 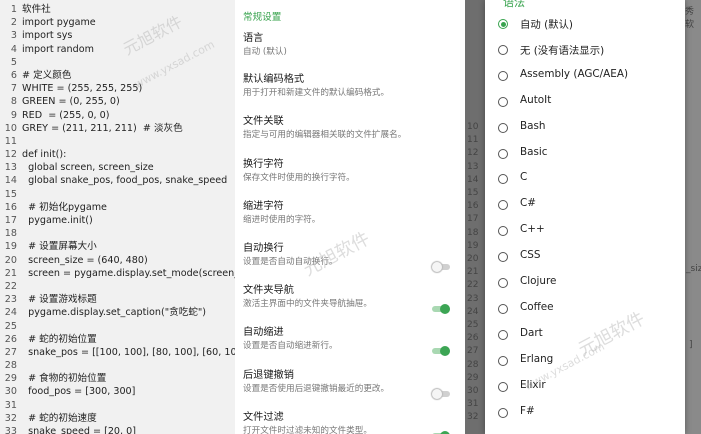 What do you see at coordinates (585, 232) in the screenshot?
I see `syntax-option: C++` at bounding box center [585, 232].